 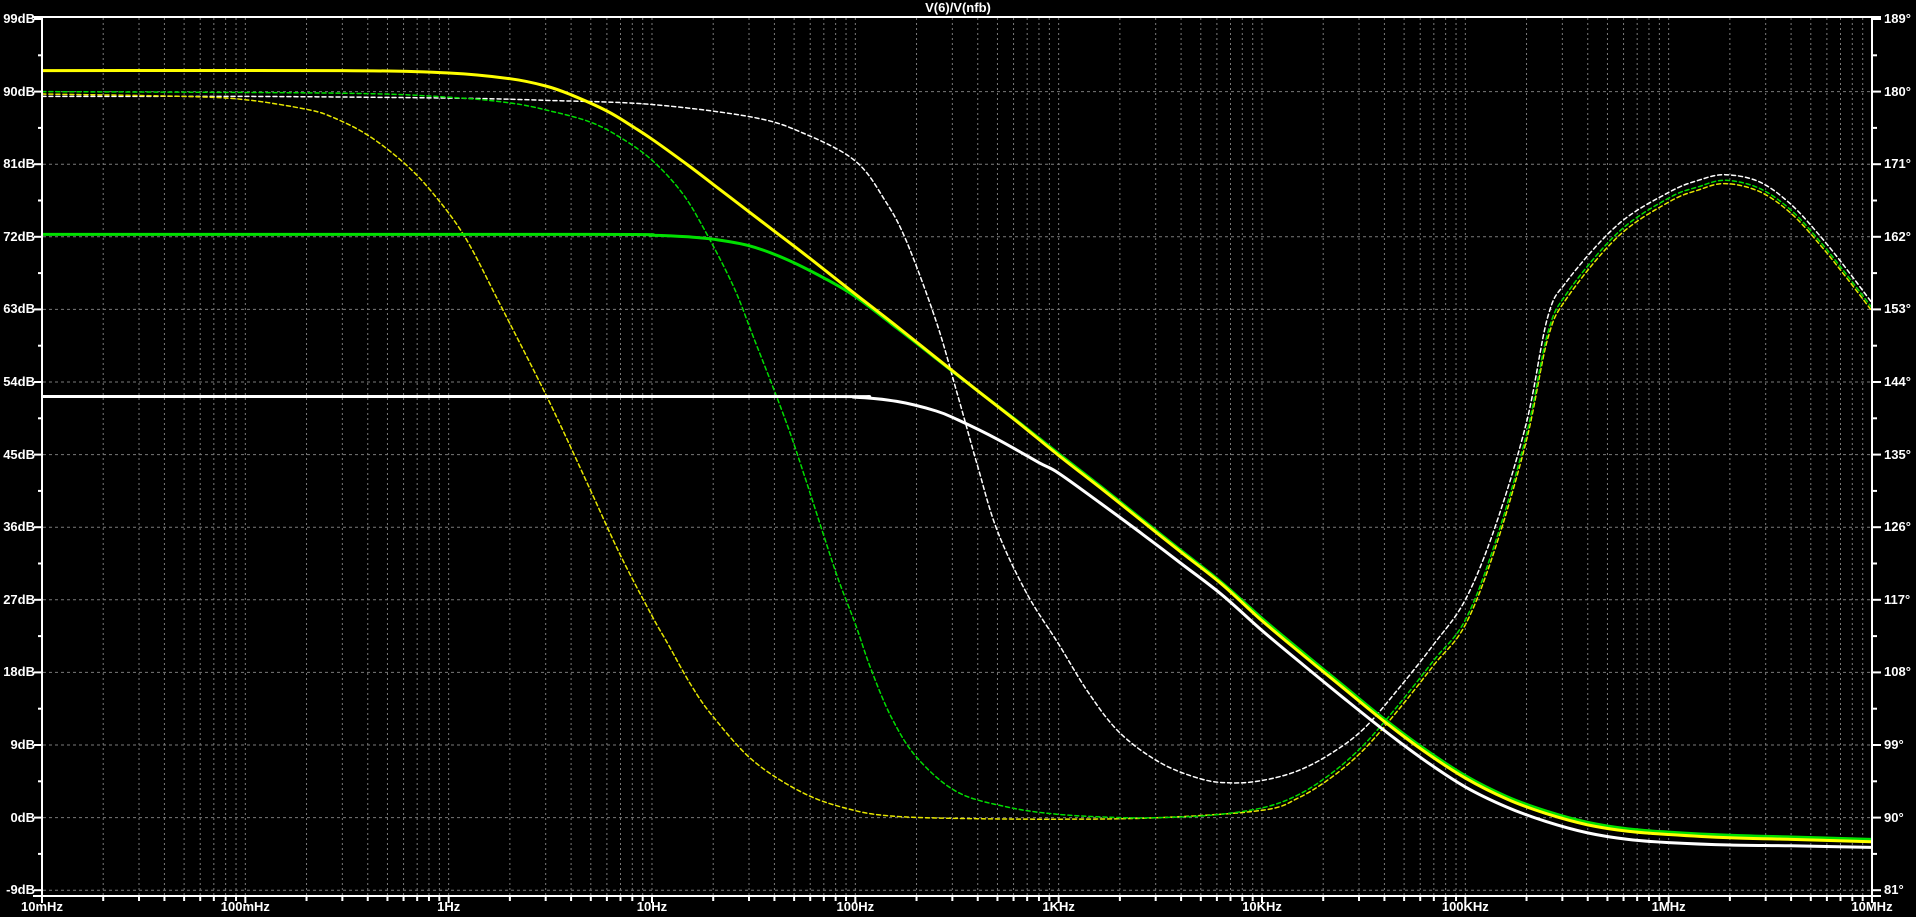 What do you see at coordinates (19, 672) in the screenshot?
I see `y-left-axis-label: 18dB` at bounding box center [19, 672].